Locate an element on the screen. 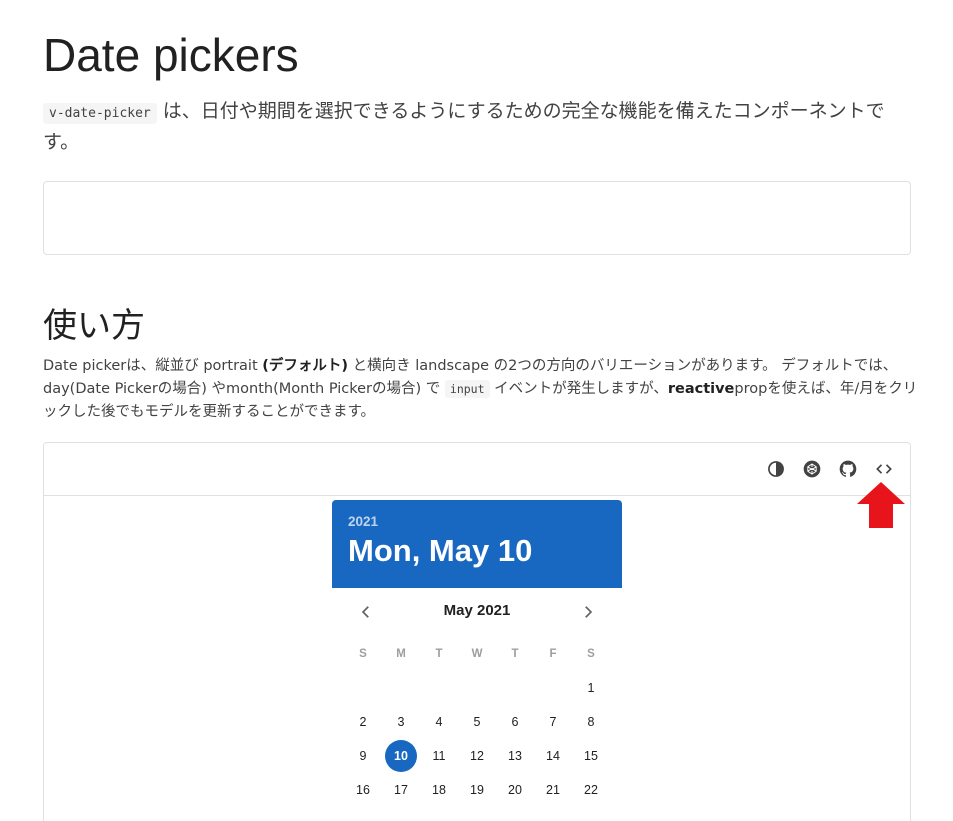  day-button: 16 is located at coordinates (363, 790).